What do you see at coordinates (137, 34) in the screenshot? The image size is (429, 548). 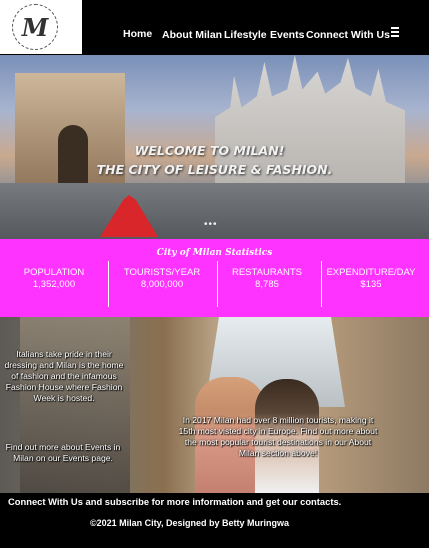 I see `nav-home: Home` at bounding box center [137, 34].